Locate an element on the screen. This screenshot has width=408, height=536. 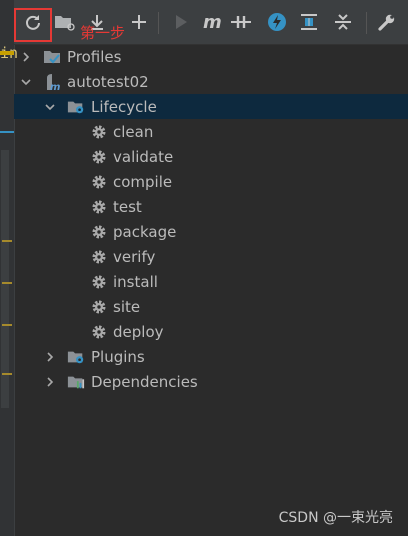
goal-label: deploy is located at coordinates (138, 331).